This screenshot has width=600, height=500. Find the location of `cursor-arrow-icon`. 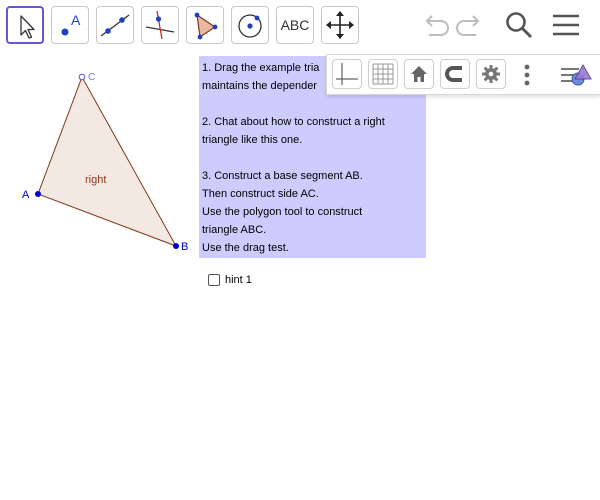

cursor-arrow-icon is located at coordinates (27, 27).